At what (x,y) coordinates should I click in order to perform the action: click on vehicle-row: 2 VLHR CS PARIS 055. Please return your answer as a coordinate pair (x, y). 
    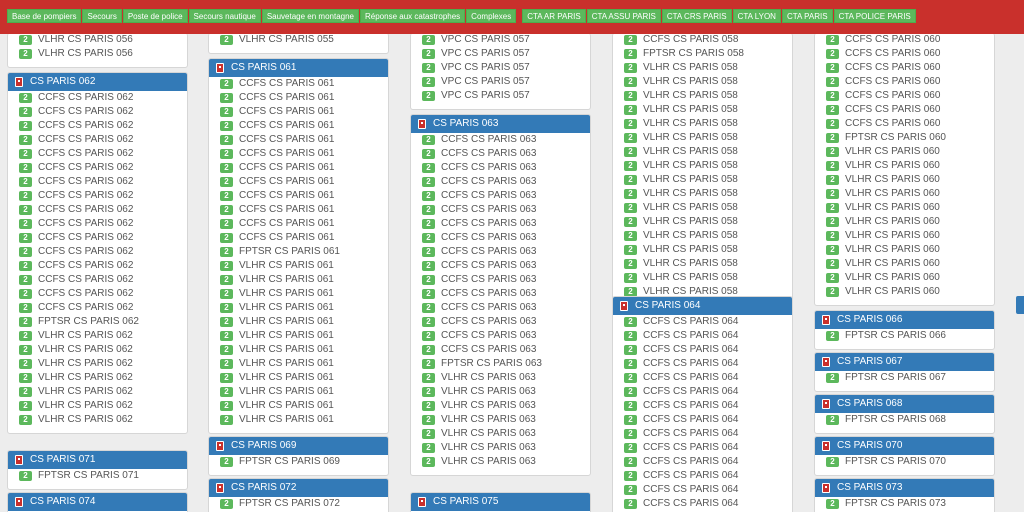
    Looking at the image, I should click on (298, 40).